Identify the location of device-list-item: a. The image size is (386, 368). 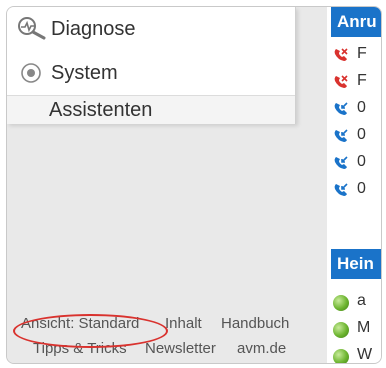
(357, 303).